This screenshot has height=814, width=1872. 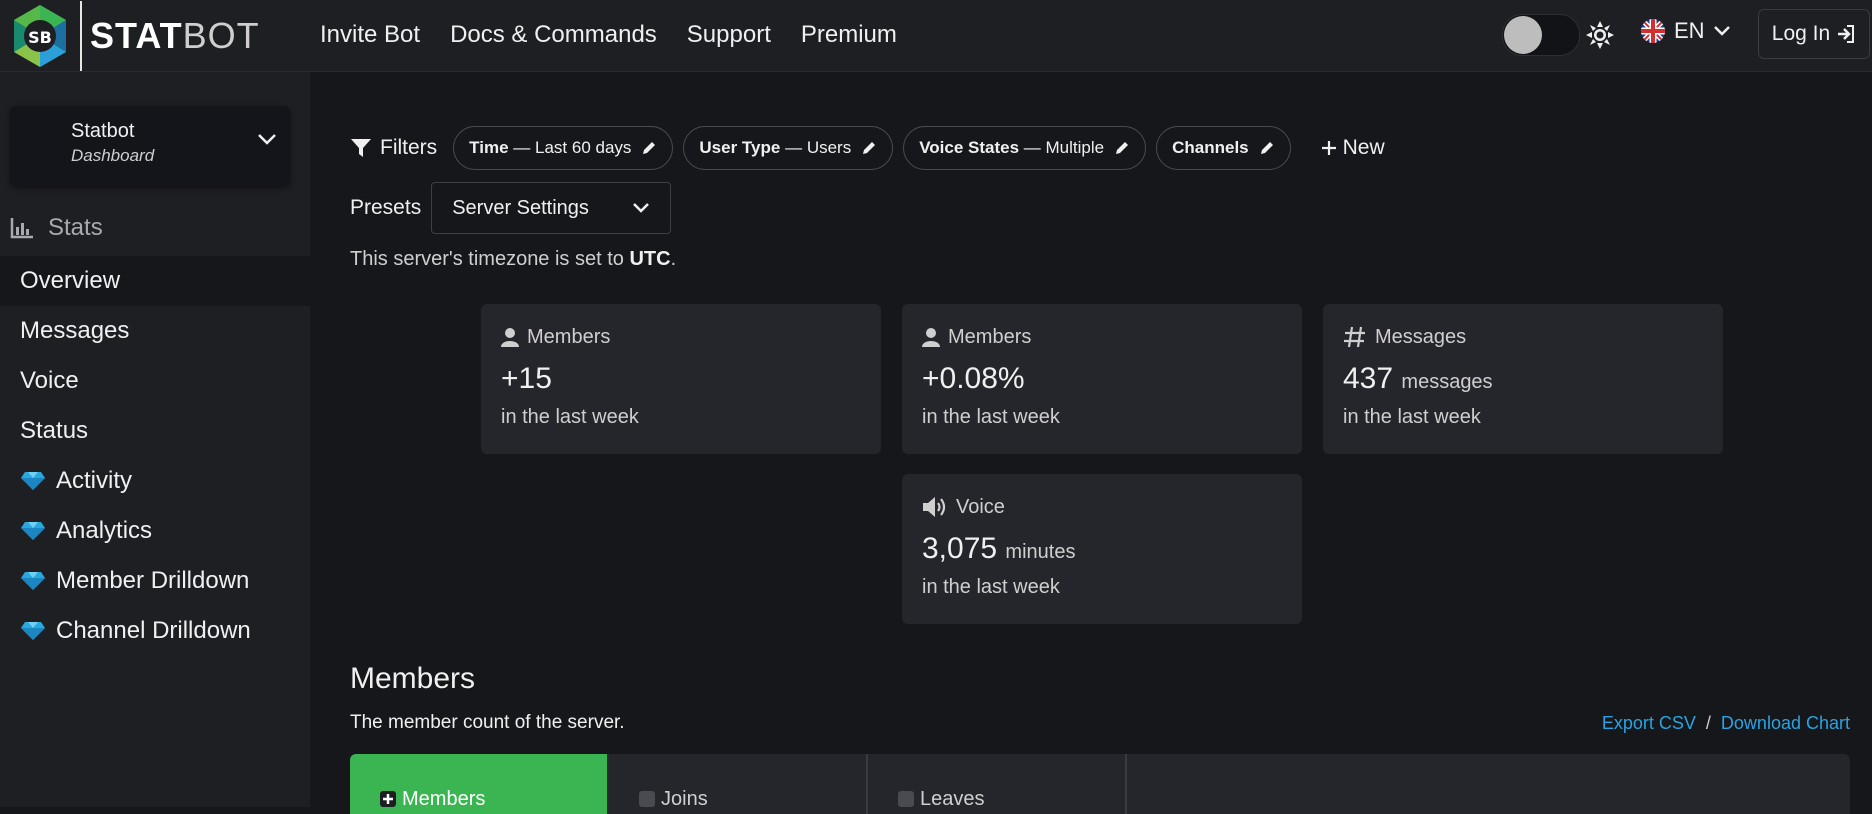 What do you see at coordinates (444, 799) in the screenshot?
I see `tab-label: Members` at bounding box center [444, 799].